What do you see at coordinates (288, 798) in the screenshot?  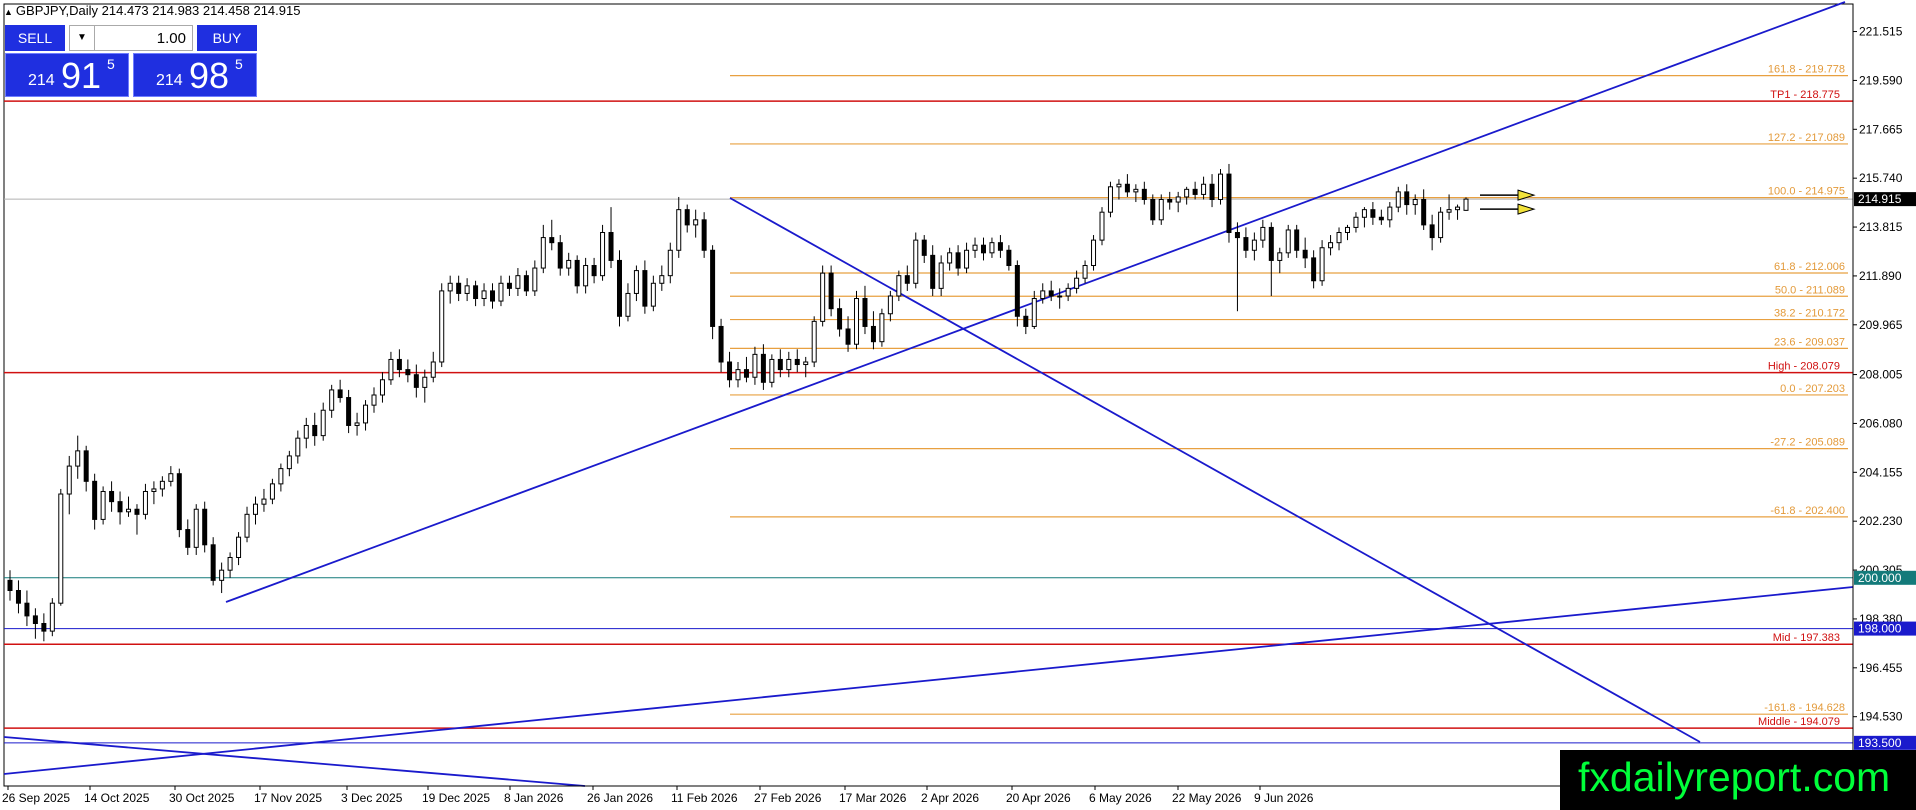 I see `x-tick-label: 17 Nov 2025` at bounding box center [288, 798].